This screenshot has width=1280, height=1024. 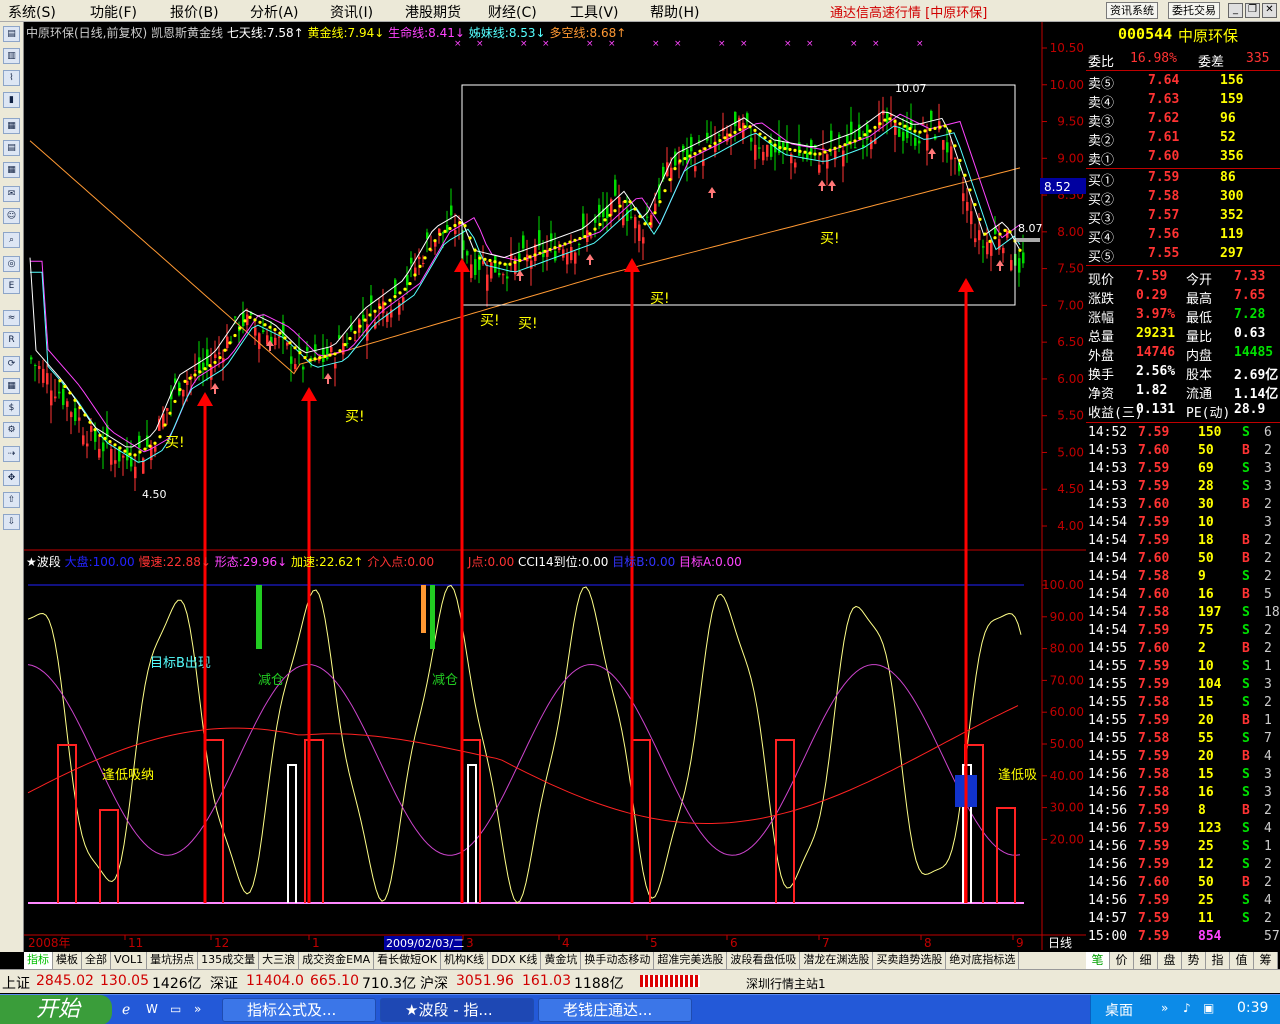 What do you see at coordinates (229, 960) in the screenshot?
I see `tab-5: 135成交量` at bounding box center [229, 960].